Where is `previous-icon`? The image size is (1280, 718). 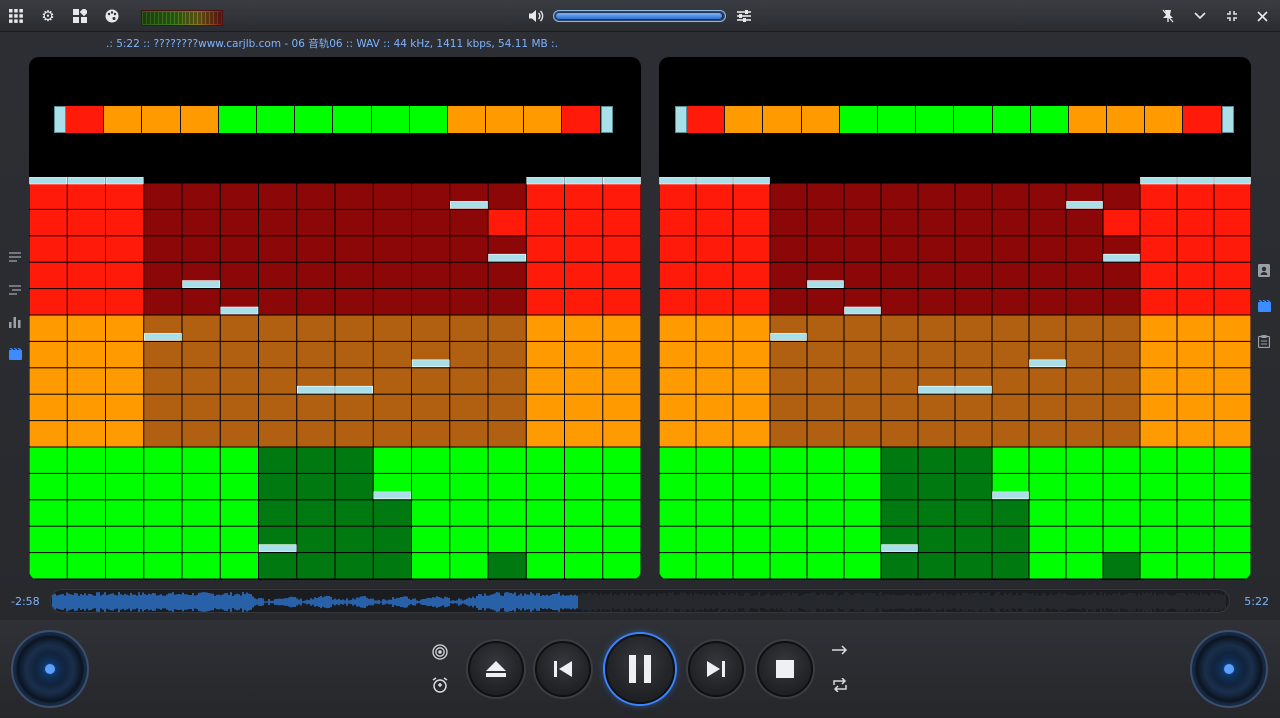
previous-icon is located at coordinates (563, 669).